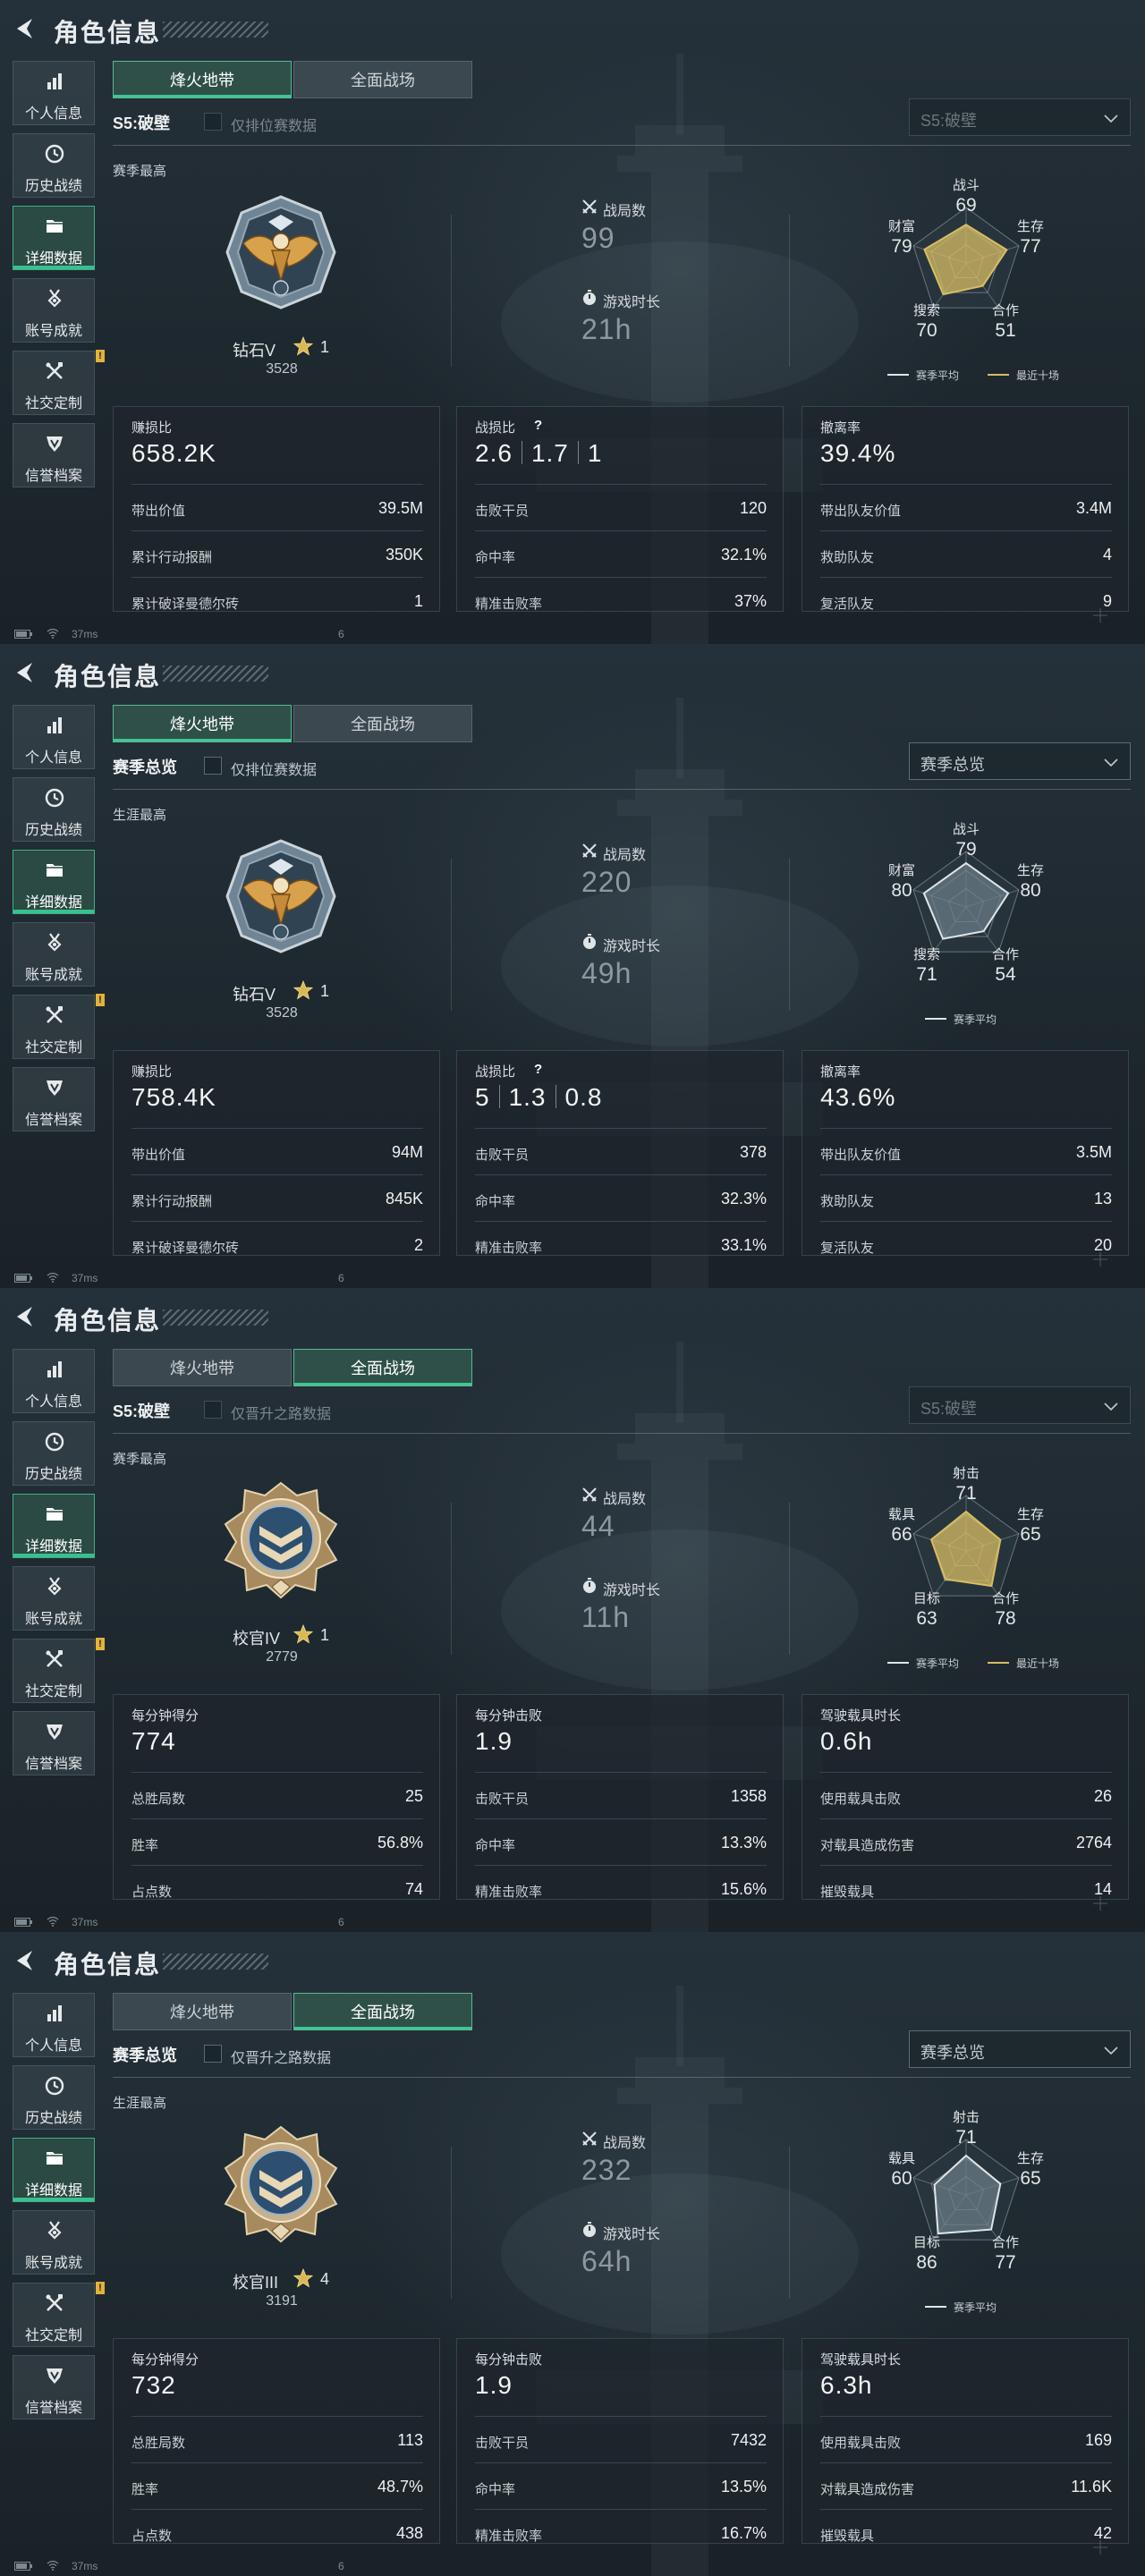  Describe the element at coordinates (858, 1097) in the screenshot. I see `card-main-value: 43.6%` at that location.